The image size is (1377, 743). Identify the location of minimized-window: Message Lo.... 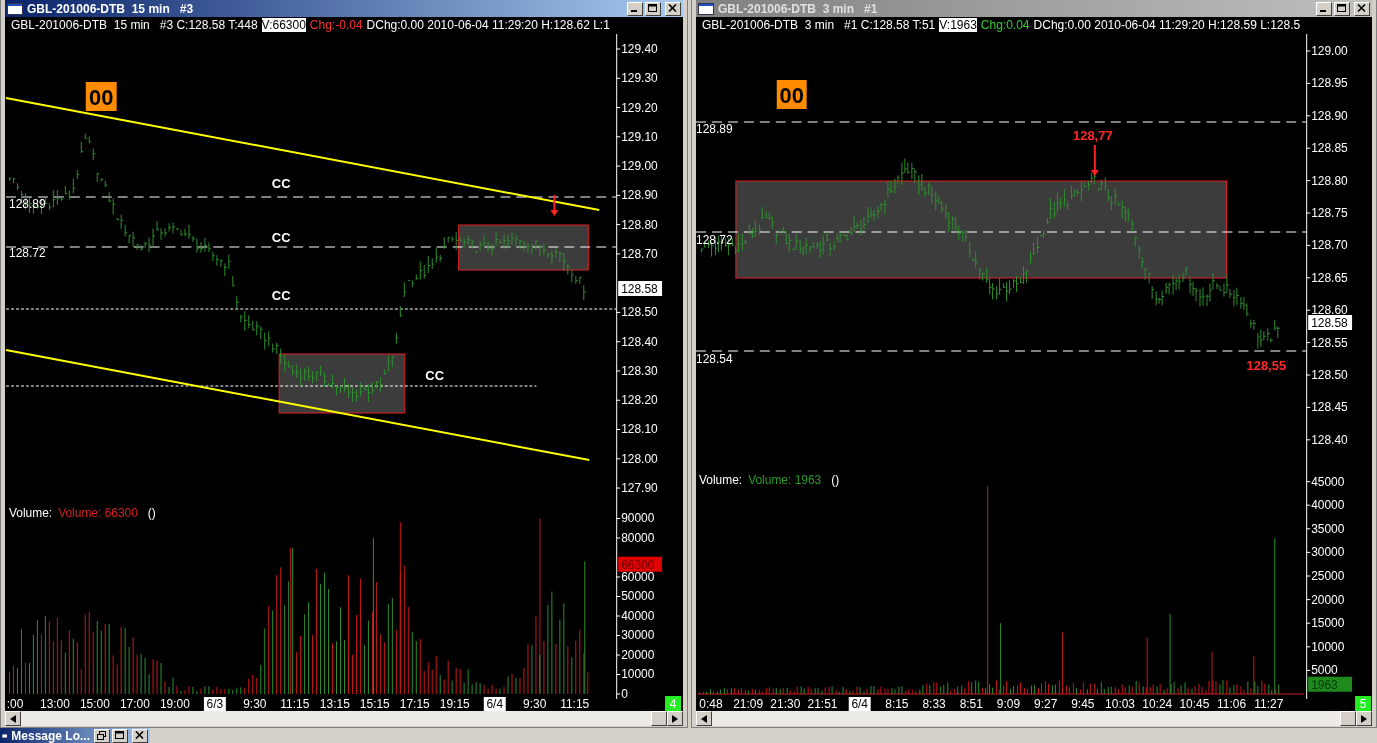
(75, 735).